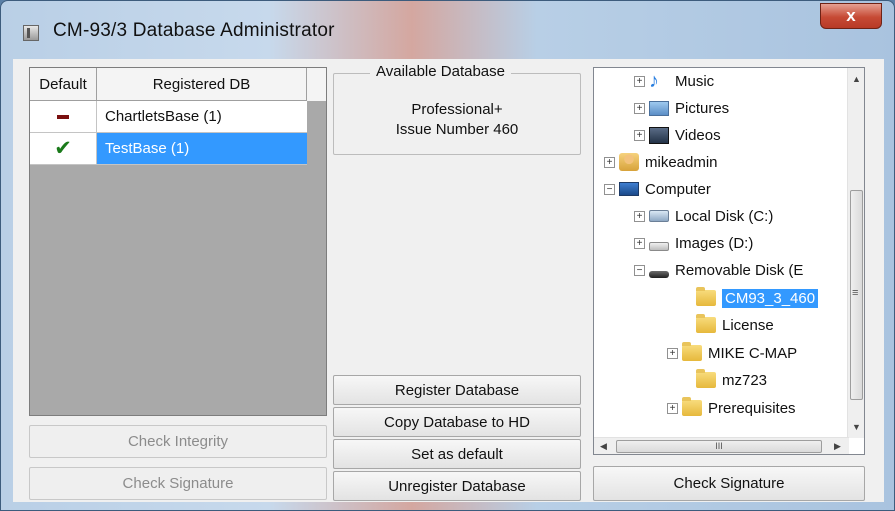 This screenshot has width=895, height=511. What do you see at coordinates (698, 135) in the screenshot?
I see `tree-item-label: Videos` at bounding box center [698, 135].